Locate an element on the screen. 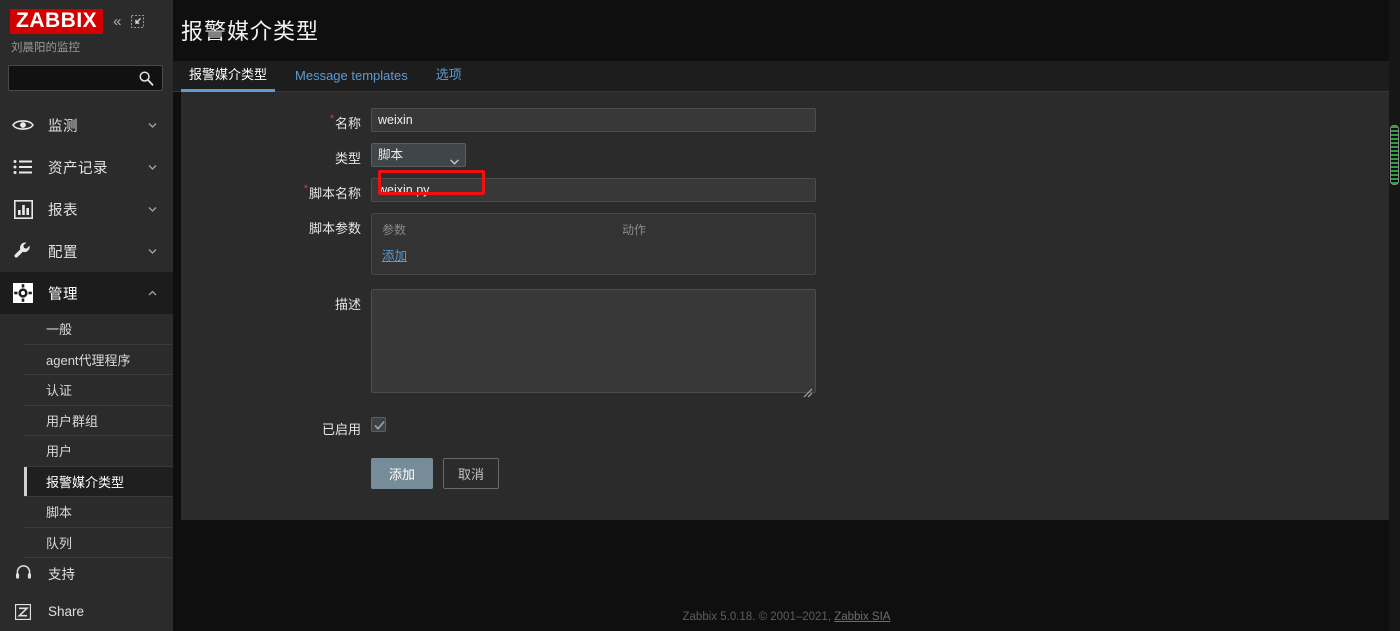 This screenshot has height=631, width=1400. sidebar-item-reports: 报表 is located at coordinates (86, 209).